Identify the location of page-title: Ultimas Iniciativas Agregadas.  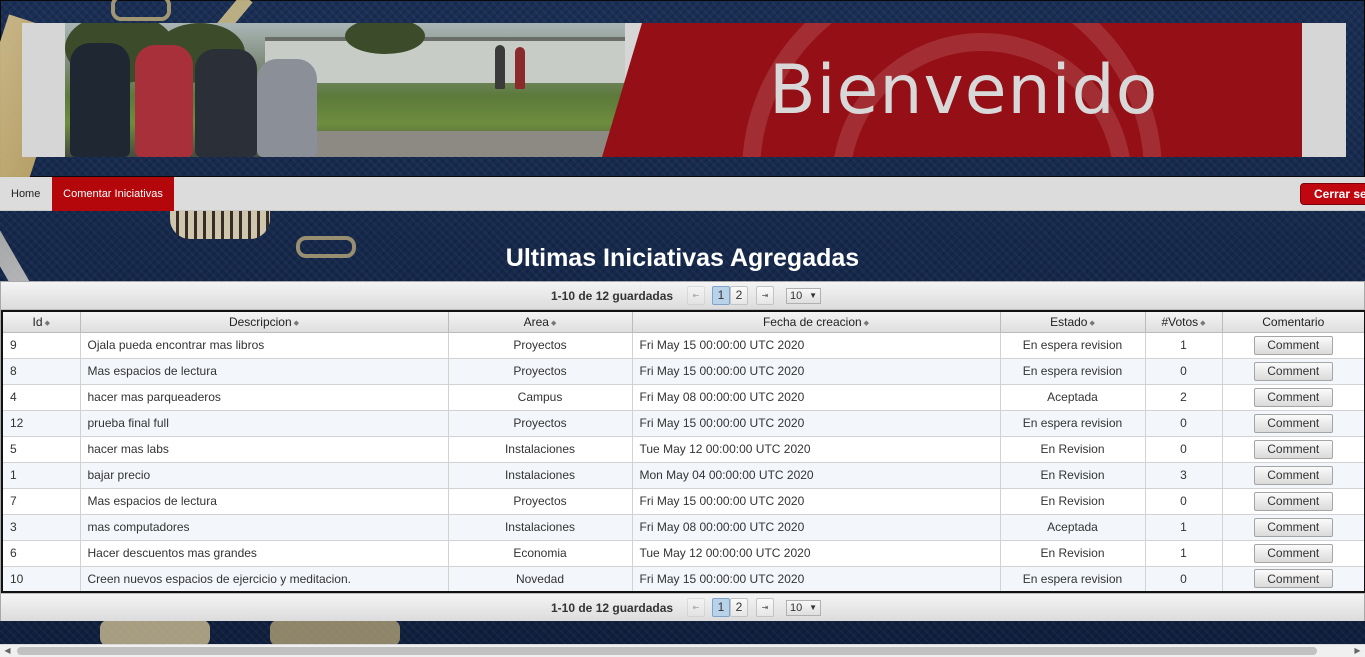
(682, 258).